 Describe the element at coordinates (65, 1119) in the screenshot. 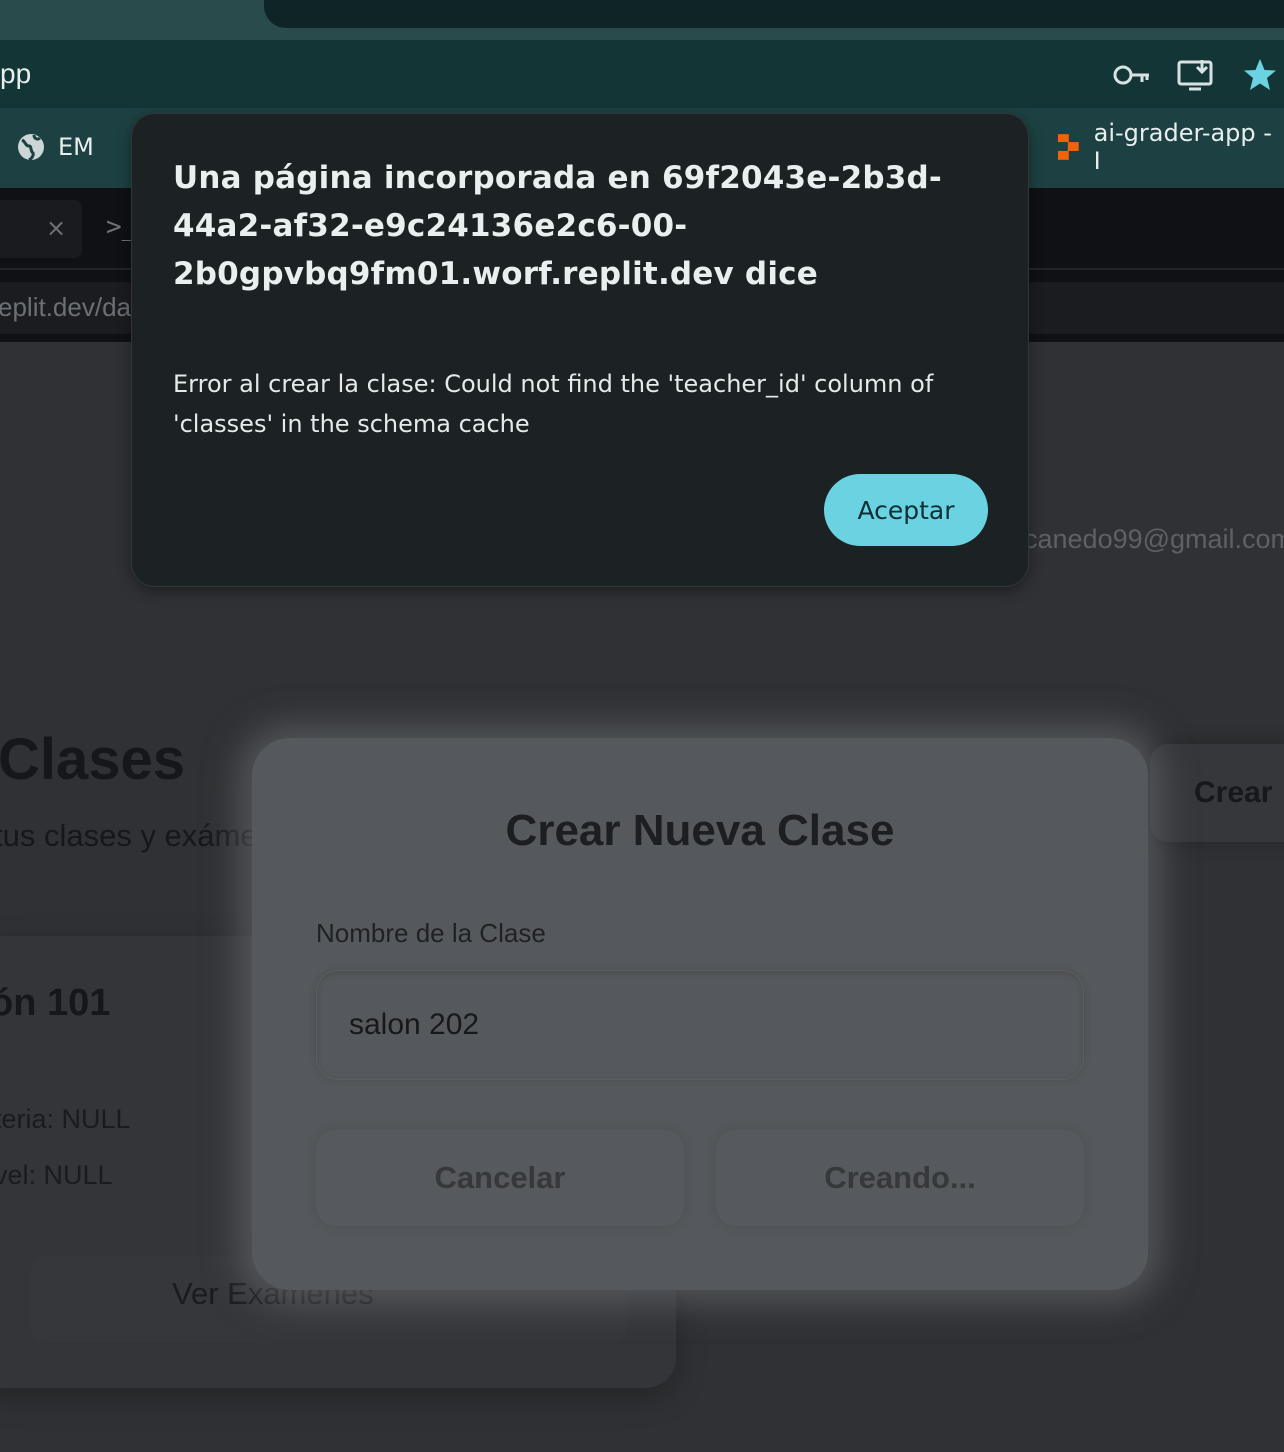

I see `class-subject: teria: NULL` at that location.